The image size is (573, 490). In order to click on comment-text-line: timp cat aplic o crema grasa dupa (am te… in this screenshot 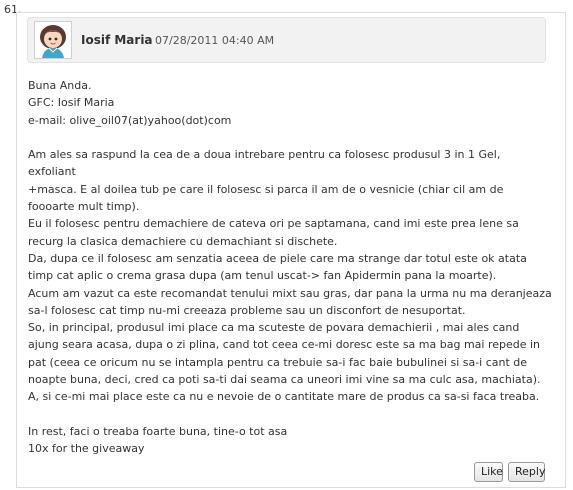, I will do `click(262, 276)`.